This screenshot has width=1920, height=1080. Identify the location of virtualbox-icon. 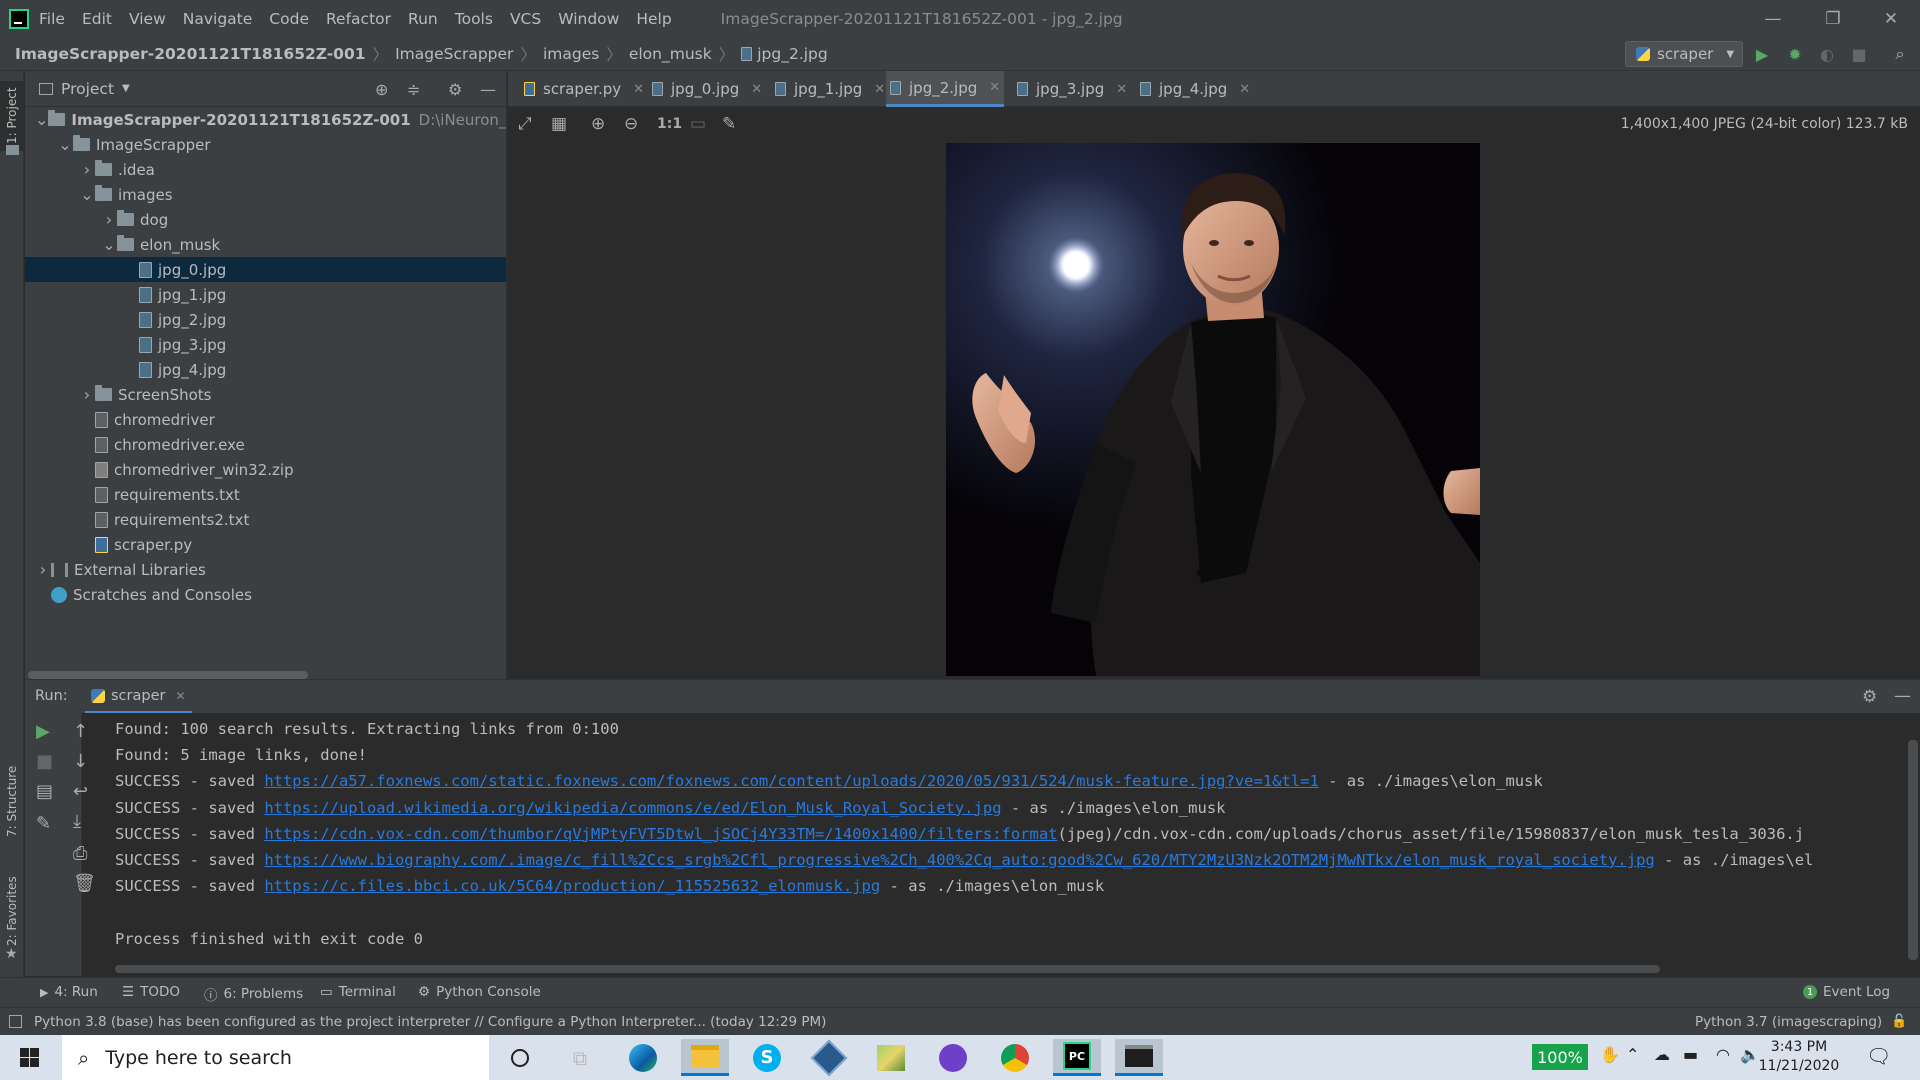
(829, 1057).